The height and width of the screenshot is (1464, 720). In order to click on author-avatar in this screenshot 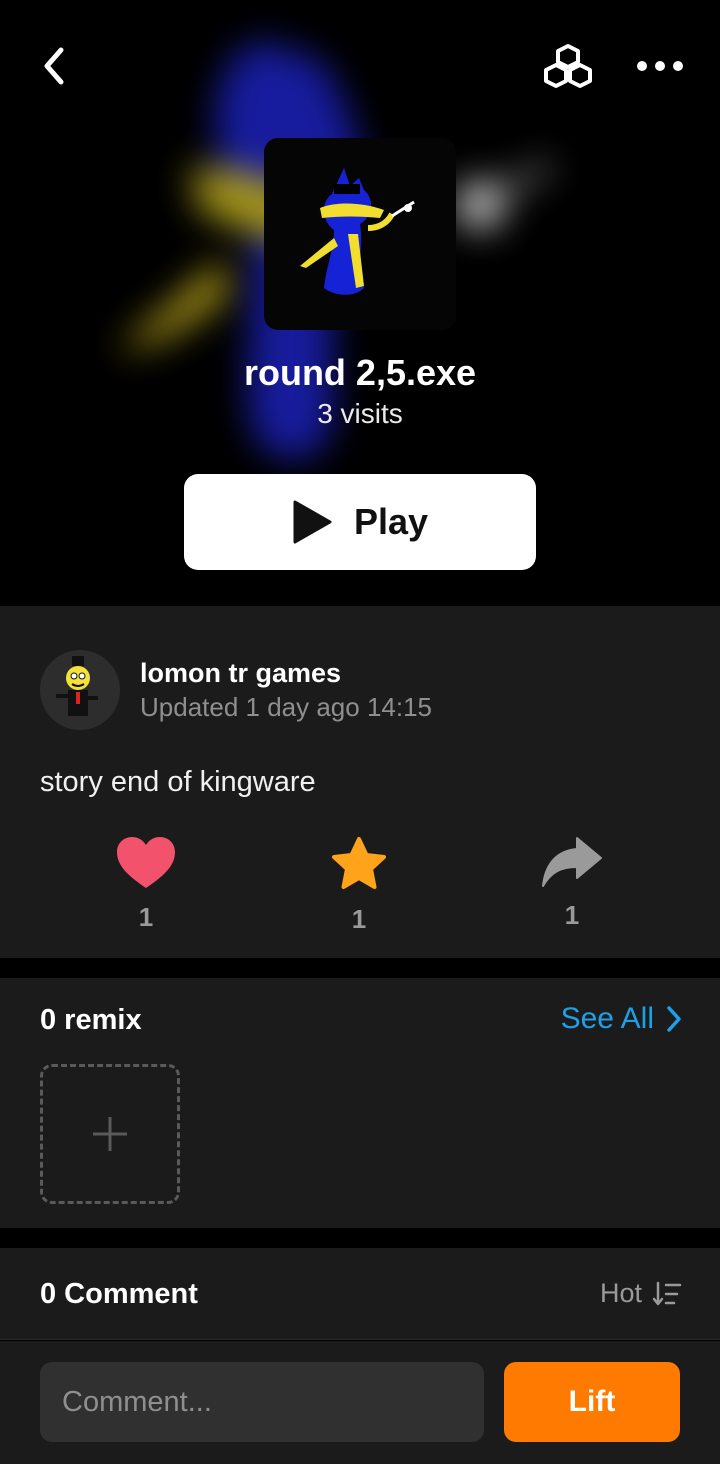, I will do `click(80, 690)`.